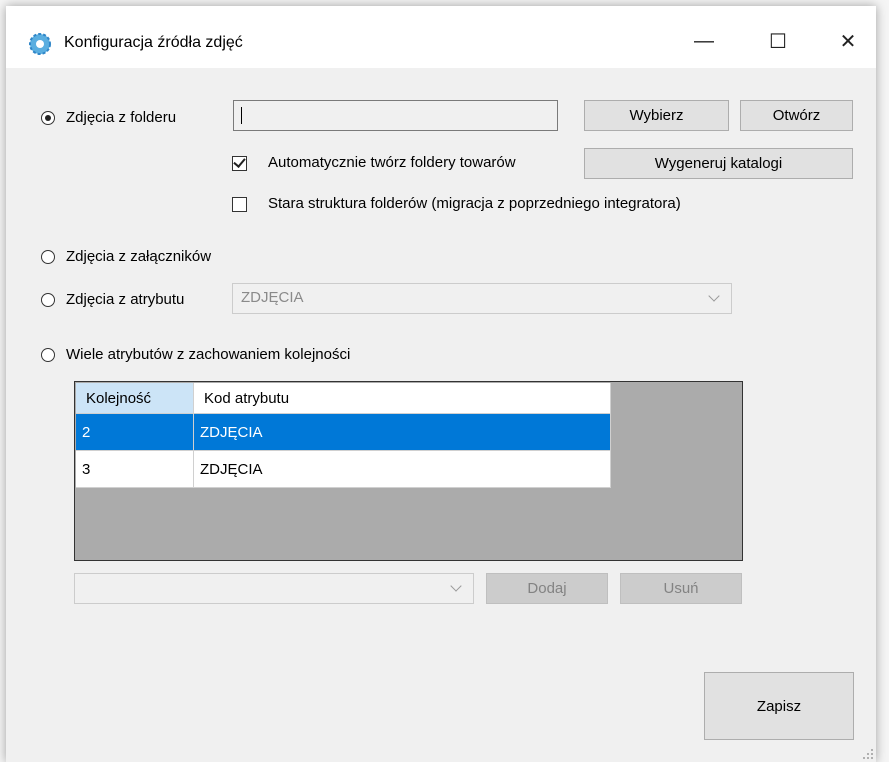 This screenshot has width=889, height=762. I want to click on table-row: 2 ZDJĘCIA, so click(343, 432).